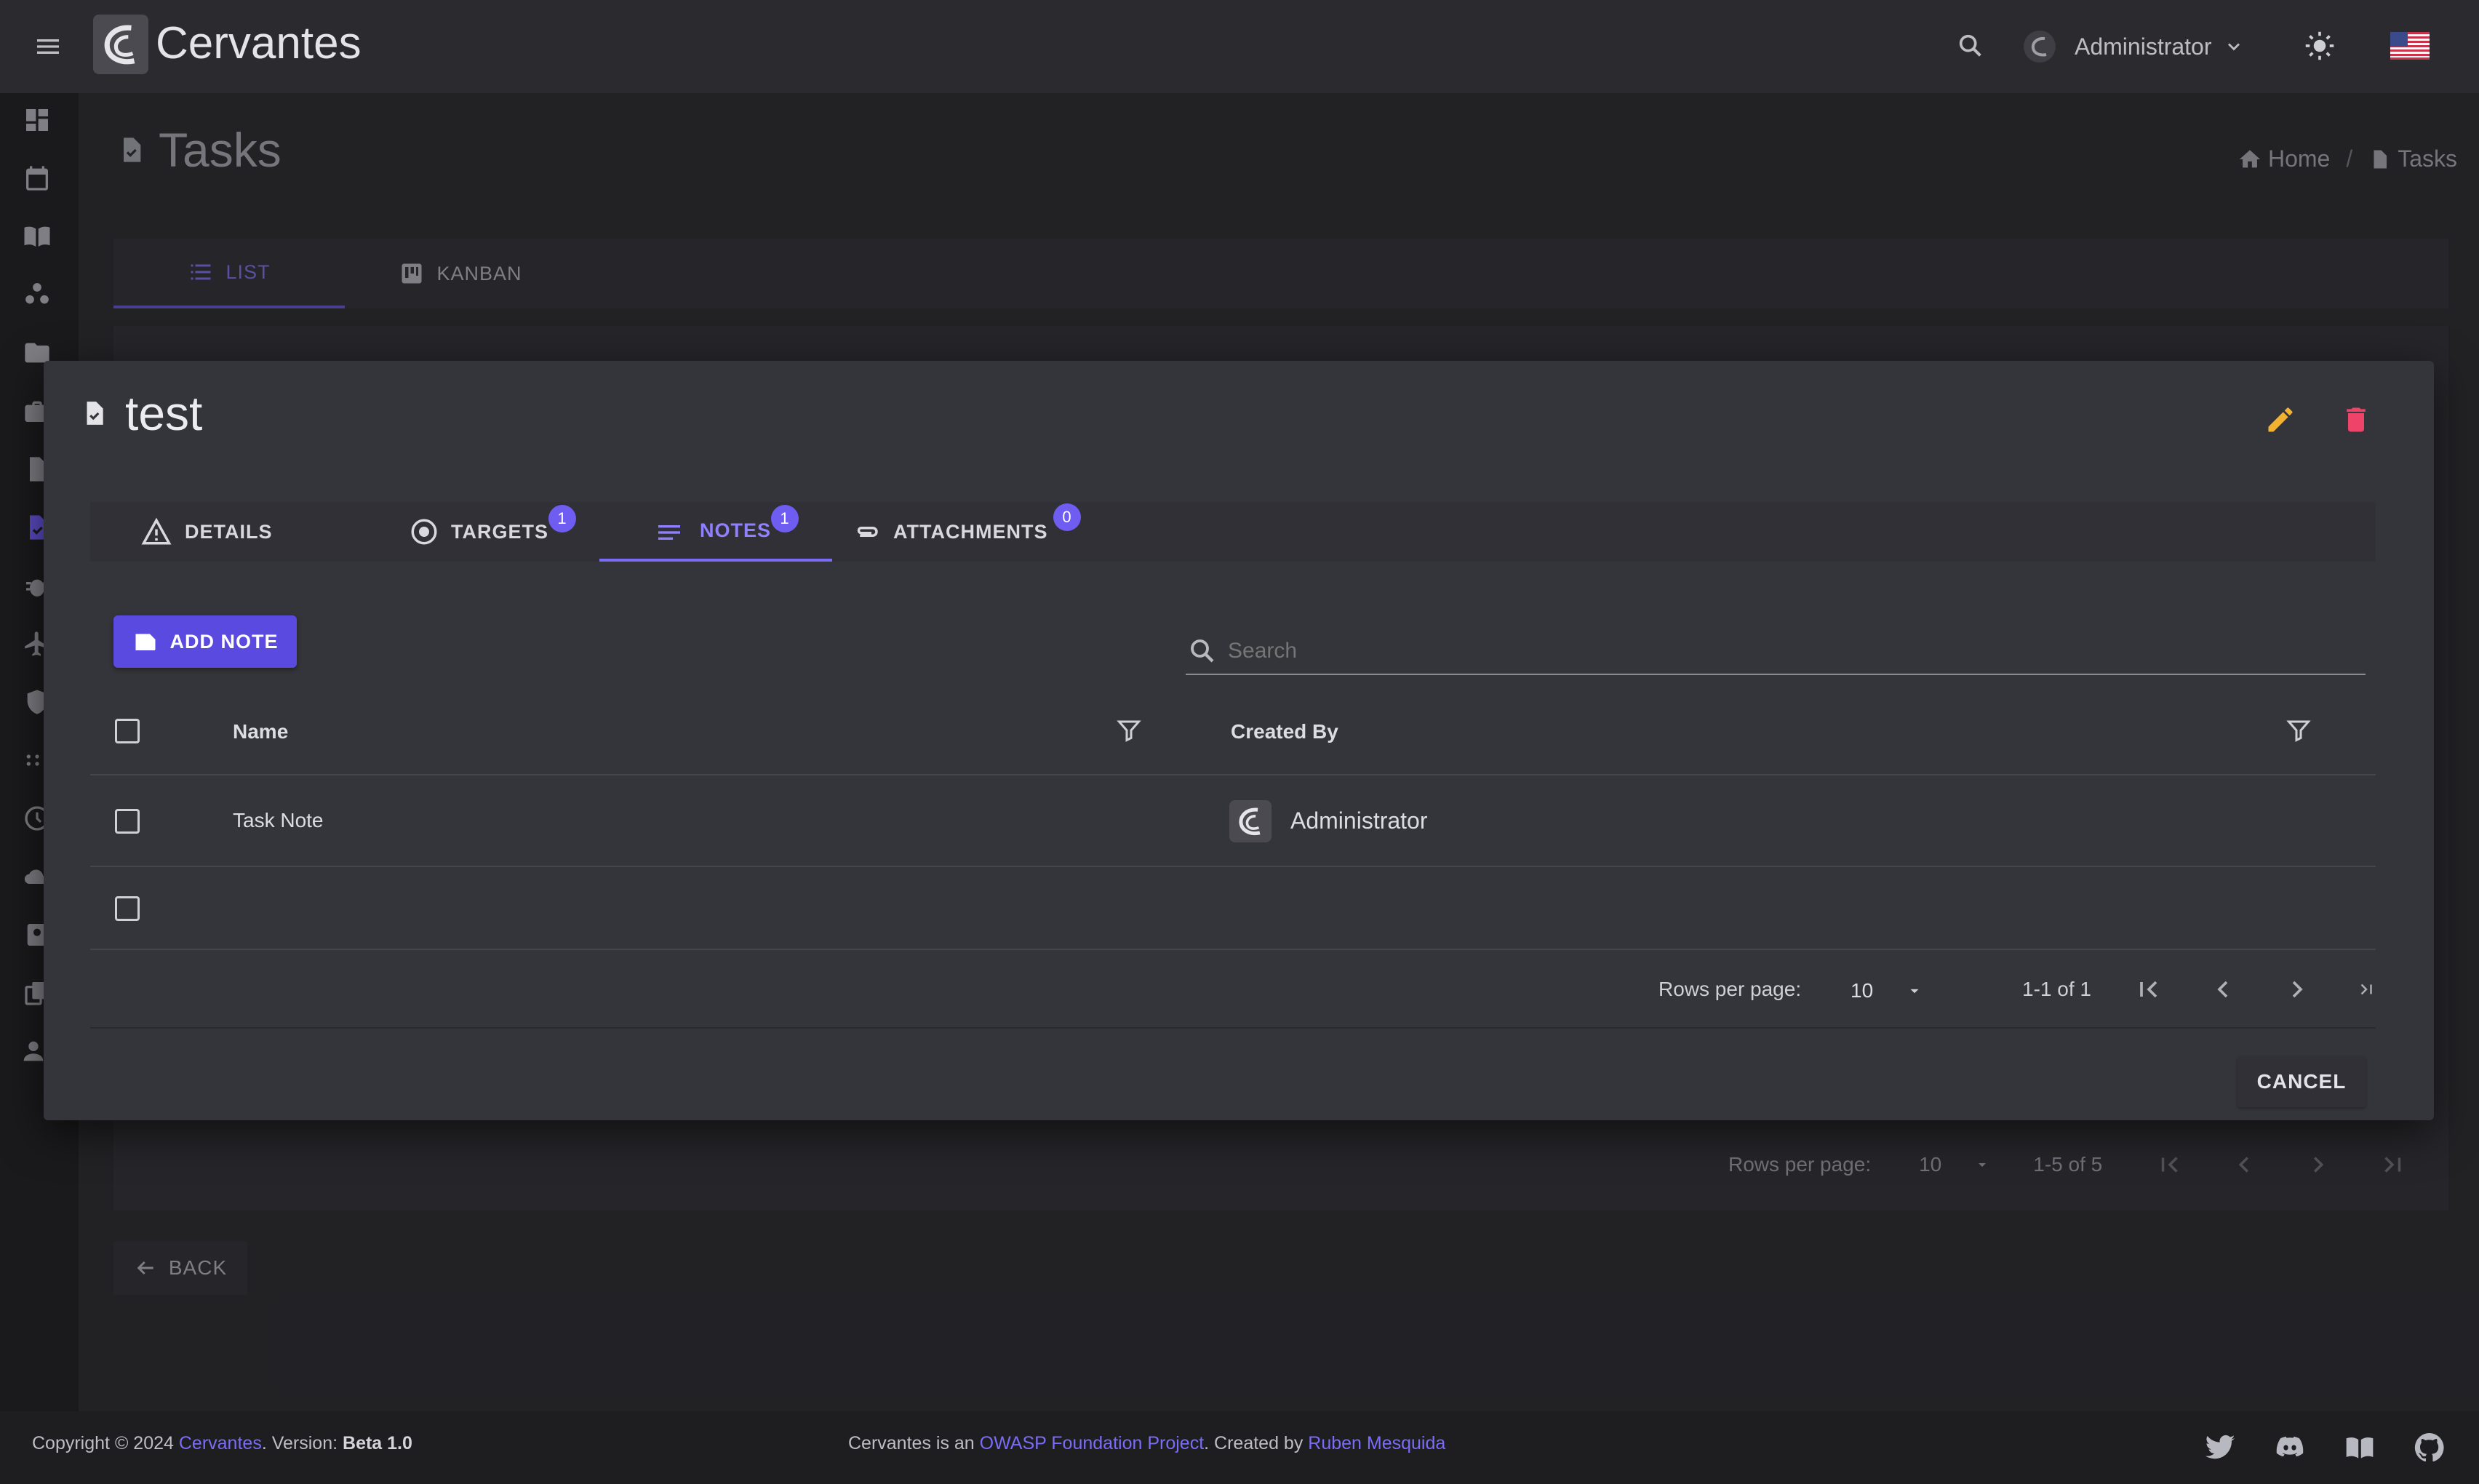 This screenshot has height=1484, width=2479. What do you see at coordinates (1359, 820) in the screenshot?
I see `created-by-user: Administrator` at bounding box center [1359, 820].